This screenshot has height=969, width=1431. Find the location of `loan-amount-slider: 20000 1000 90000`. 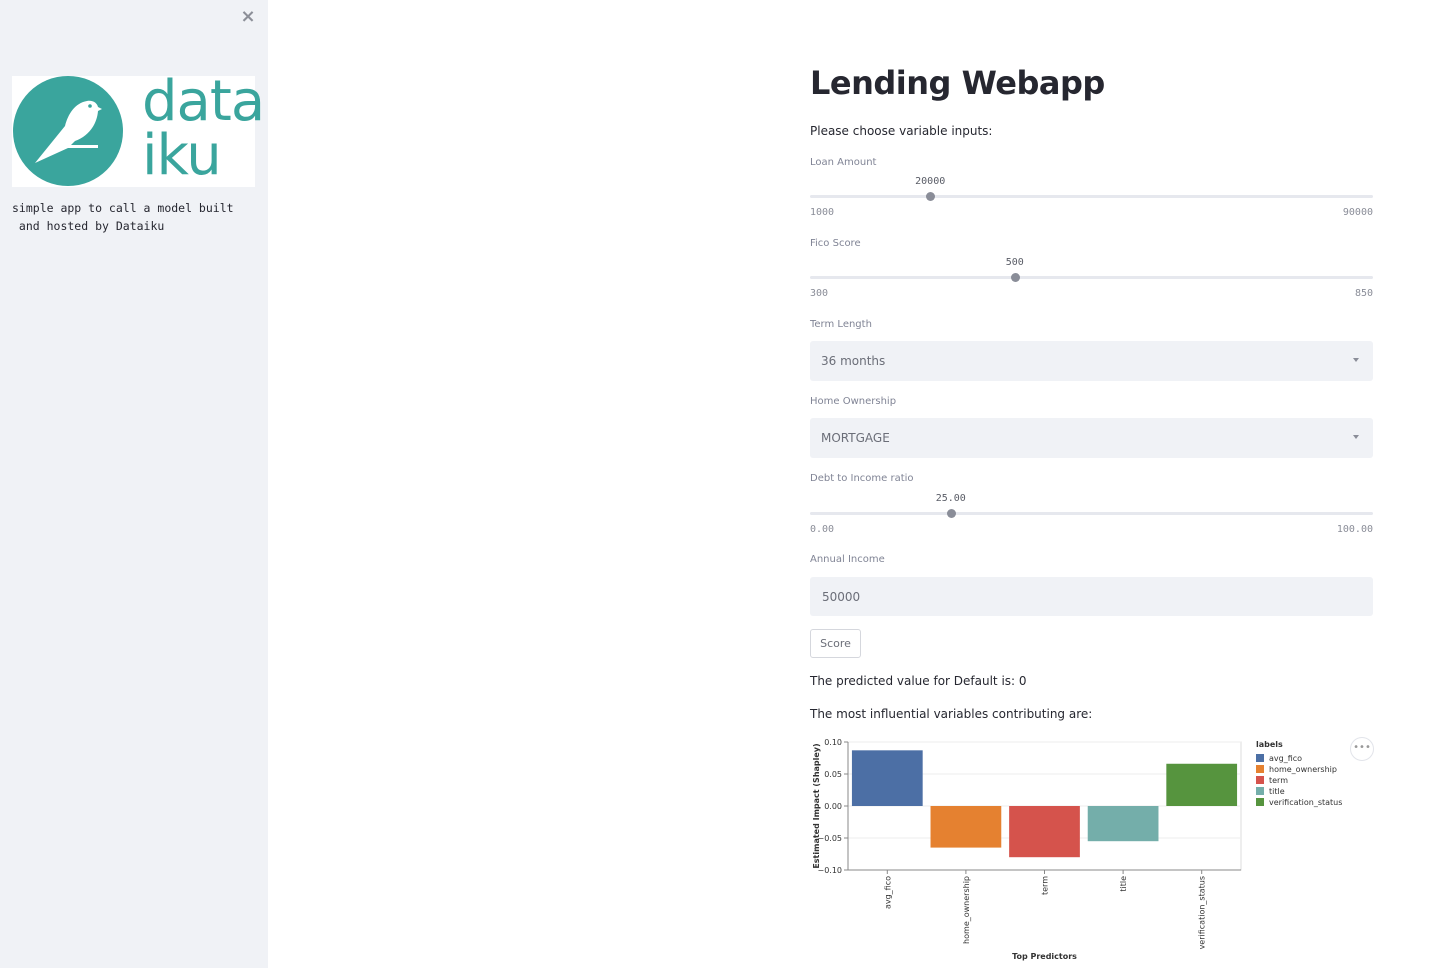

loan-amount-slider: 20000 1000 90000 is located at coordinates (1091, 197).